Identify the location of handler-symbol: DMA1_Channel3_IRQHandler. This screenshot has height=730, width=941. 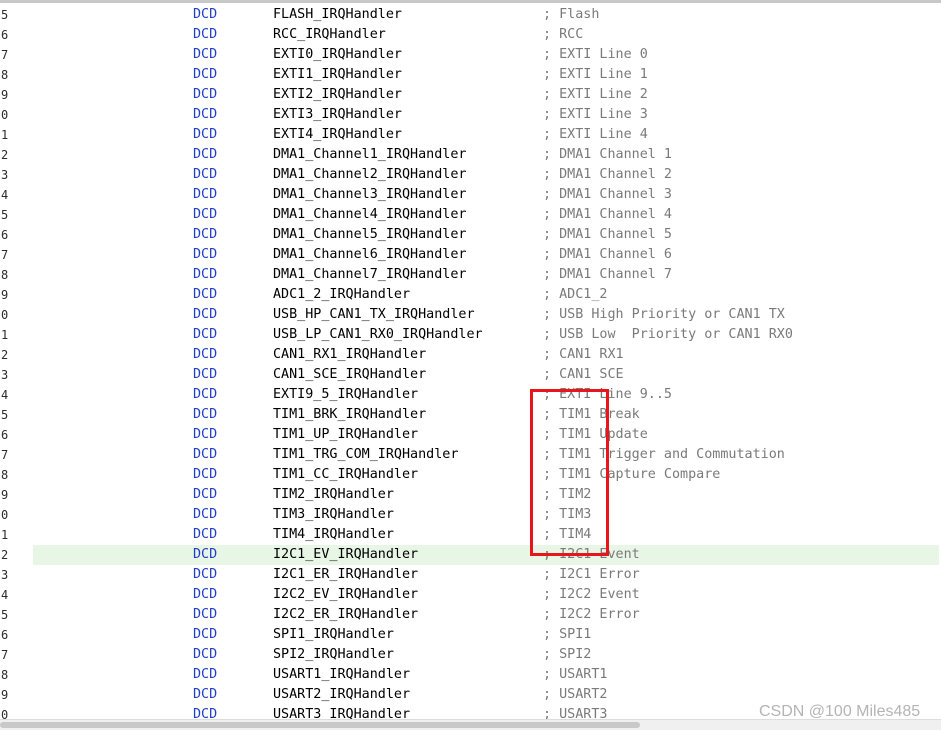
(370, 194).